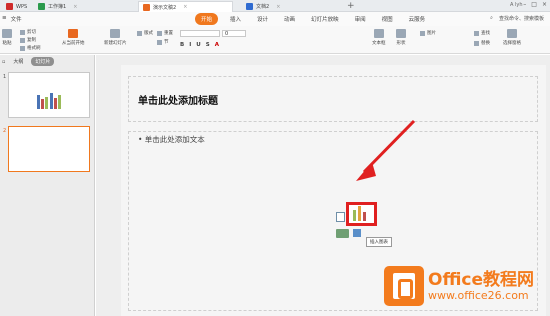 This screenshot has width=550, height=316. Describe the element at coordinates (478, 295) in the screenshot. I see `watermark-url: www.office26.com` at that location.